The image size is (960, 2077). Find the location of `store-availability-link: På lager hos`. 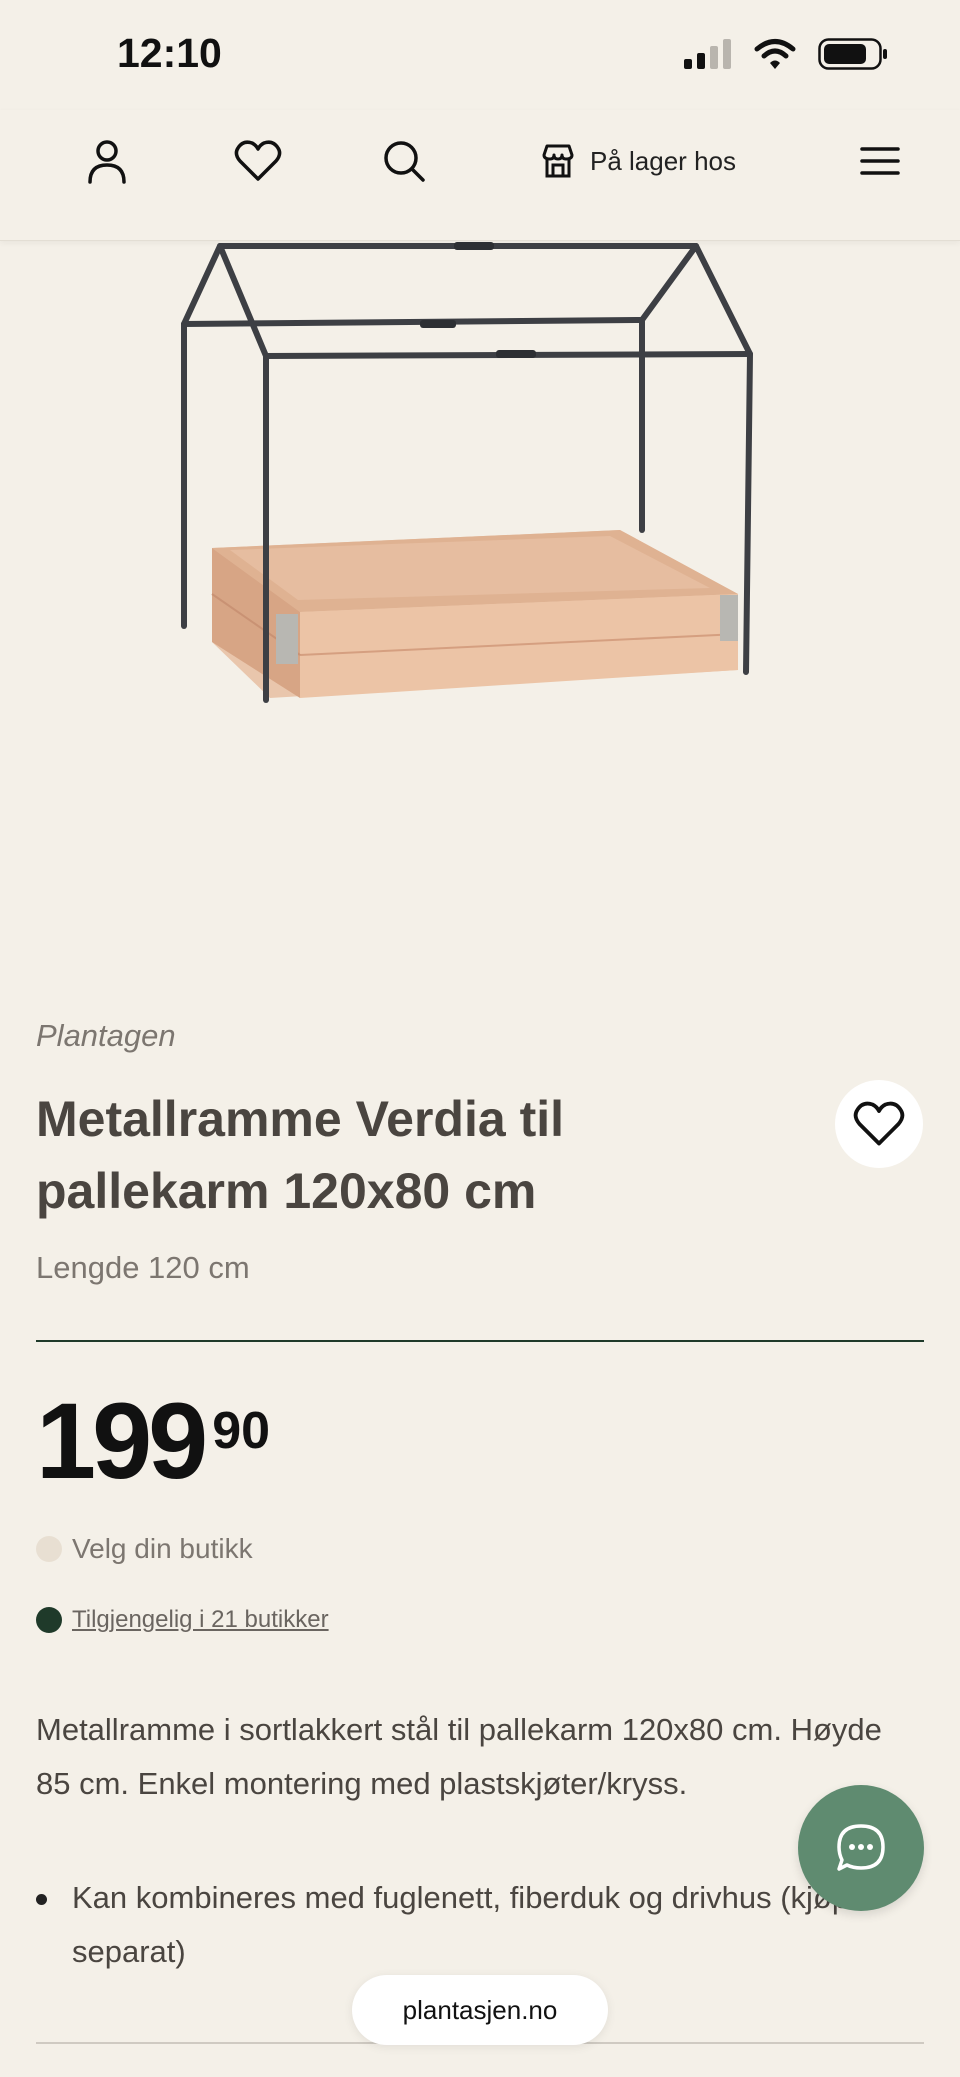

store-availability-link: På lager hos is located at coordinates (638, 161).